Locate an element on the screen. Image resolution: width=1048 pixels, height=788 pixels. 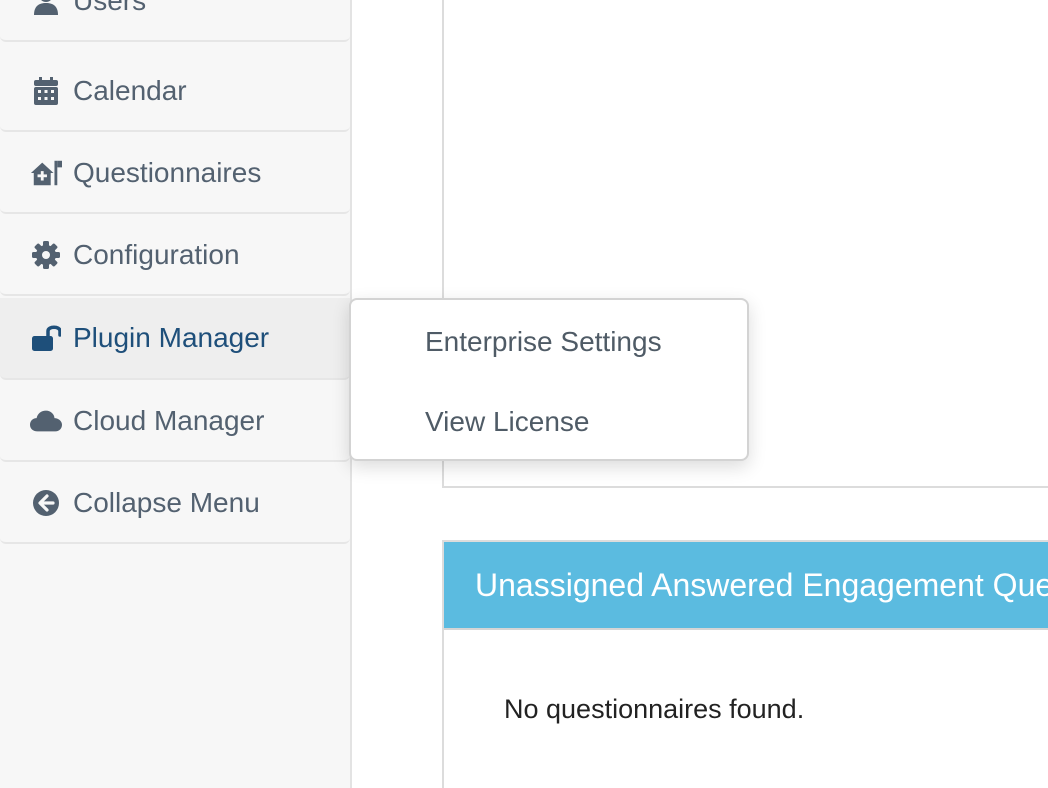
sidebar-item-label: Collapse Menu is located at coordinates (166, 502).